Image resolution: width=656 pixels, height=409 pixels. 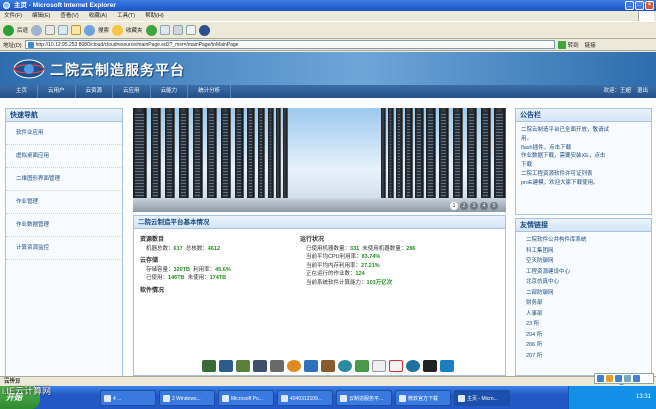 What do you see at coordinates (335, 274) in the screenshot?
I see `stat-row: 正在运行的作业数：124` at bounding box center [335, 274].